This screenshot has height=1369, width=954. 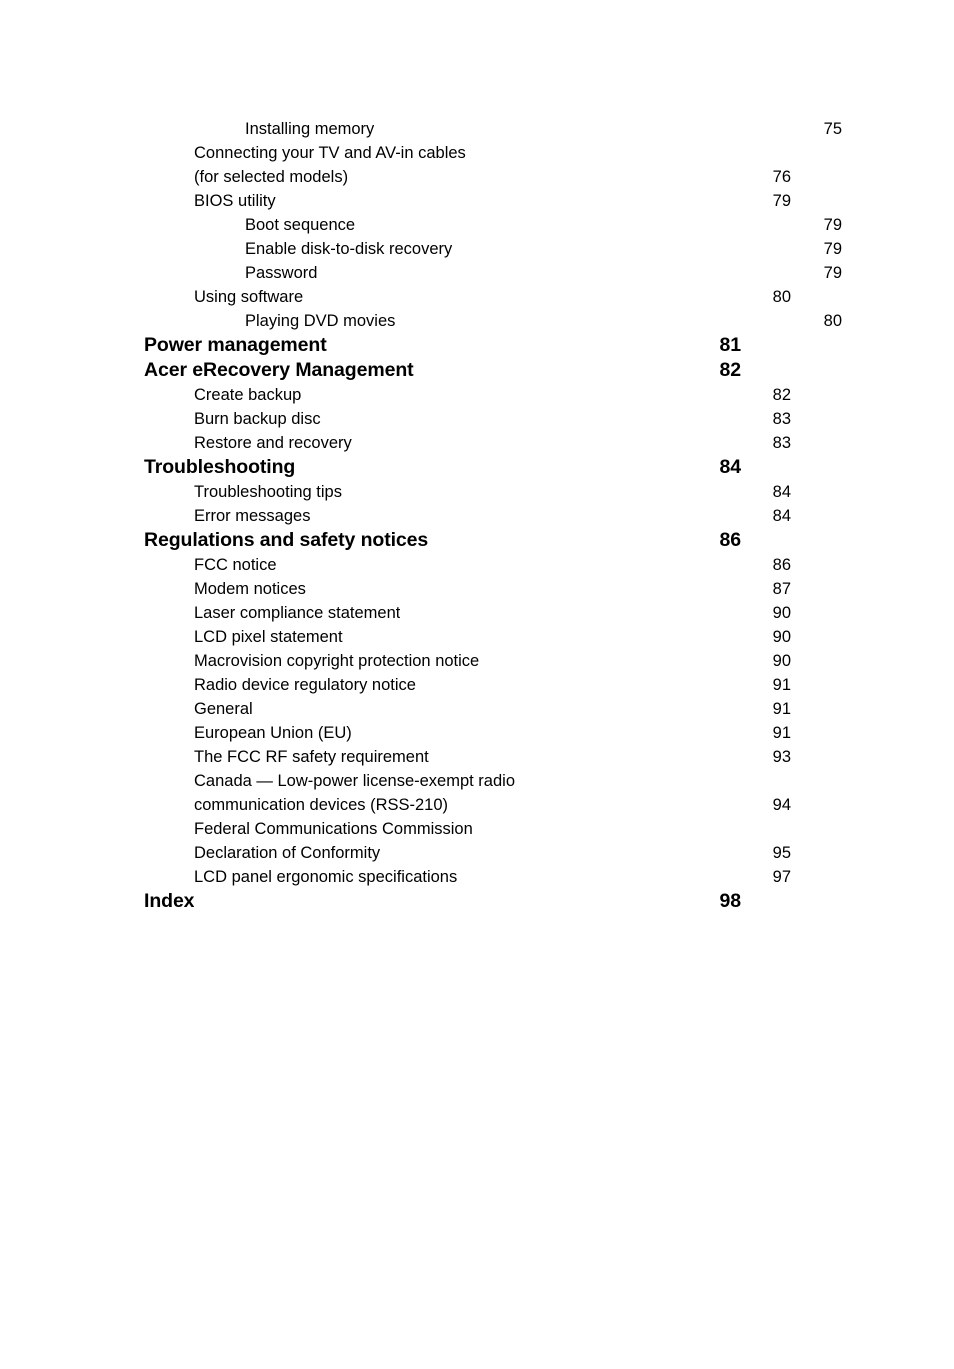 I want to click on toc-entry-title: Enable disk-to-disk recovery, so click(x=349, y=249).